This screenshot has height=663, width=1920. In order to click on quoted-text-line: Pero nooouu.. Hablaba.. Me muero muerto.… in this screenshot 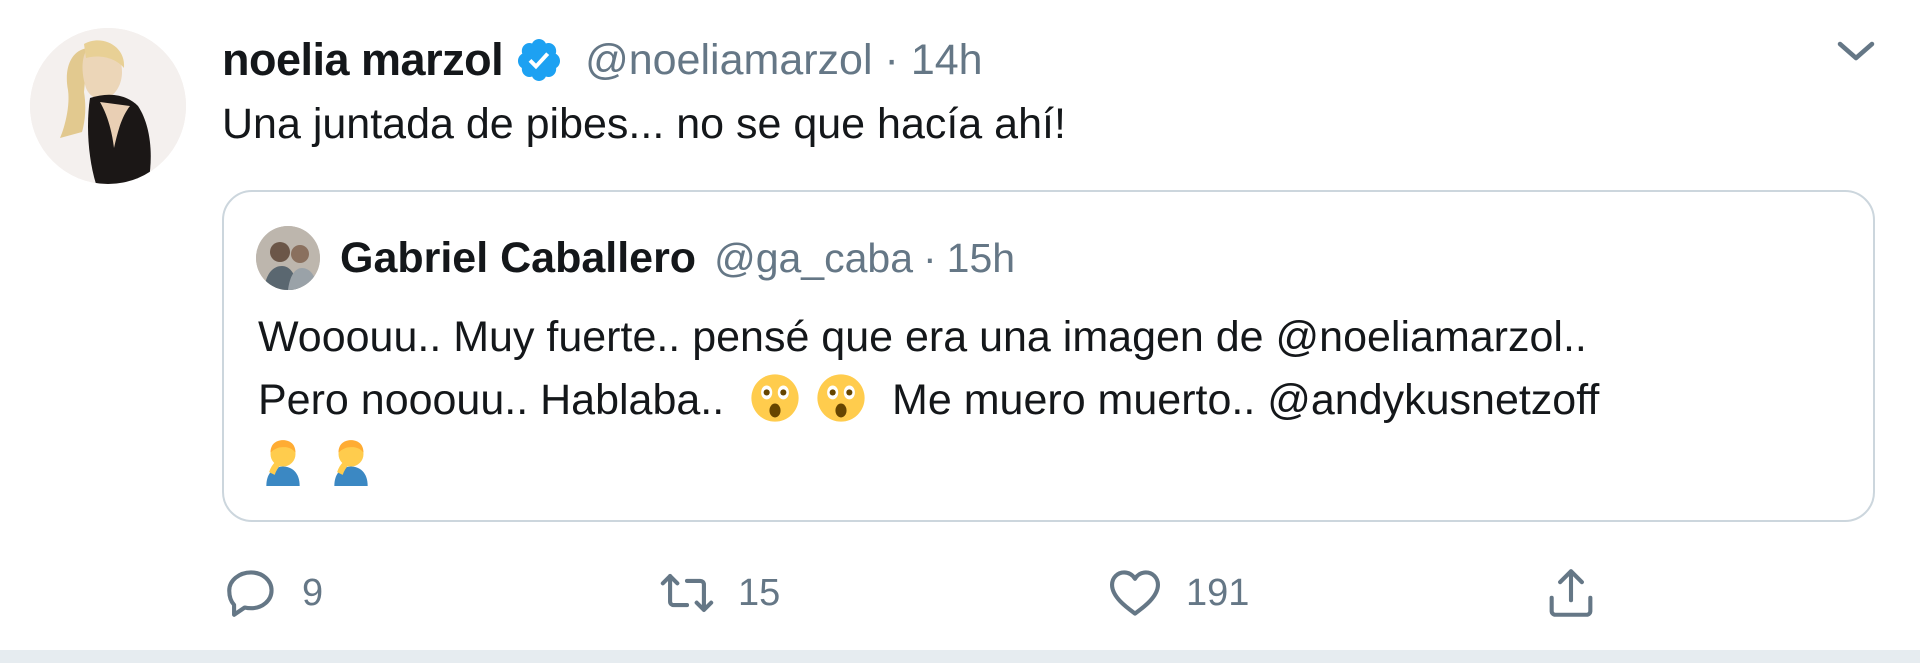, I will do `click(928, 400)`.